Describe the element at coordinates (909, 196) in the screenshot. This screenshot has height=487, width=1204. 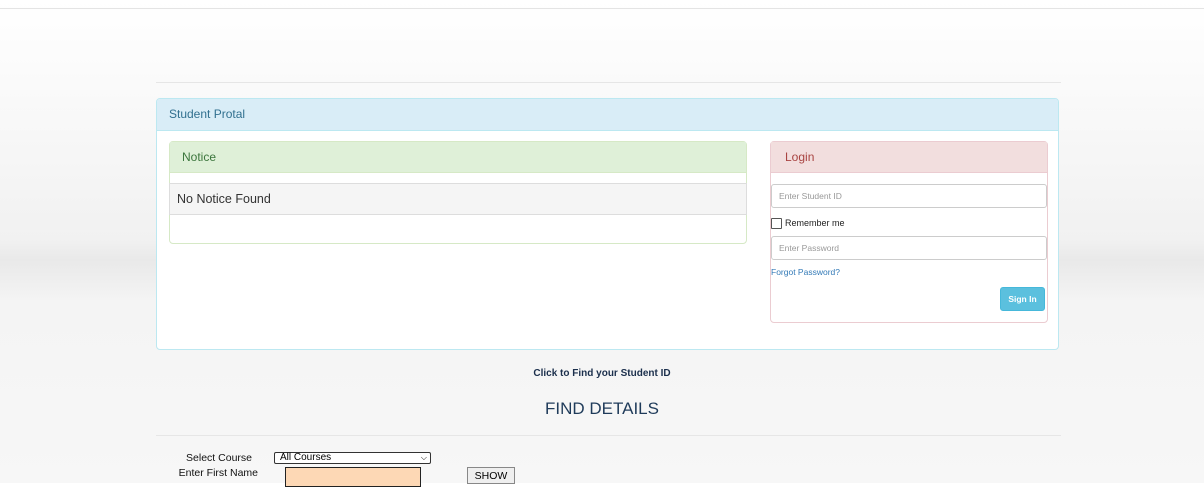
I see `student-id-input` at that location.